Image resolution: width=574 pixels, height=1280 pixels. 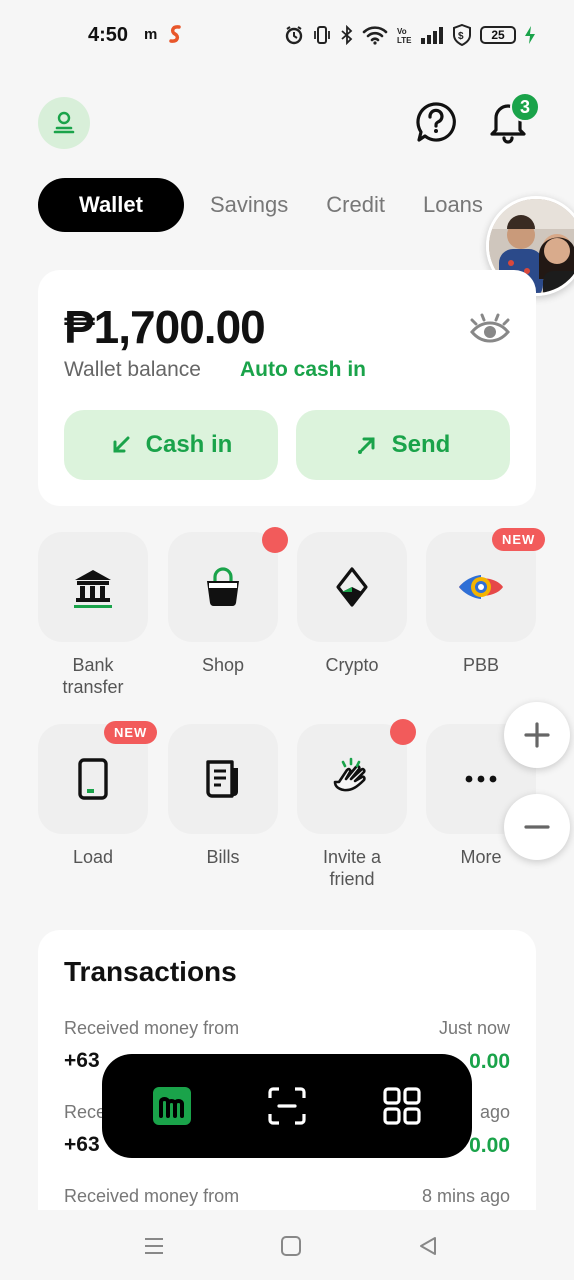 I want to click on service-pbb: PBB, so click(x=481, y=604).